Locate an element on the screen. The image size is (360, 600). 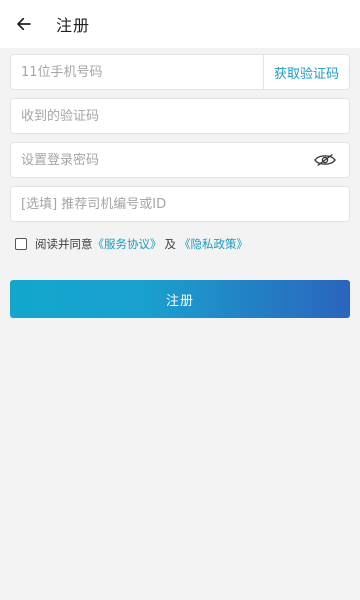
register-button: 注册 is located at coordinates (180, 299).